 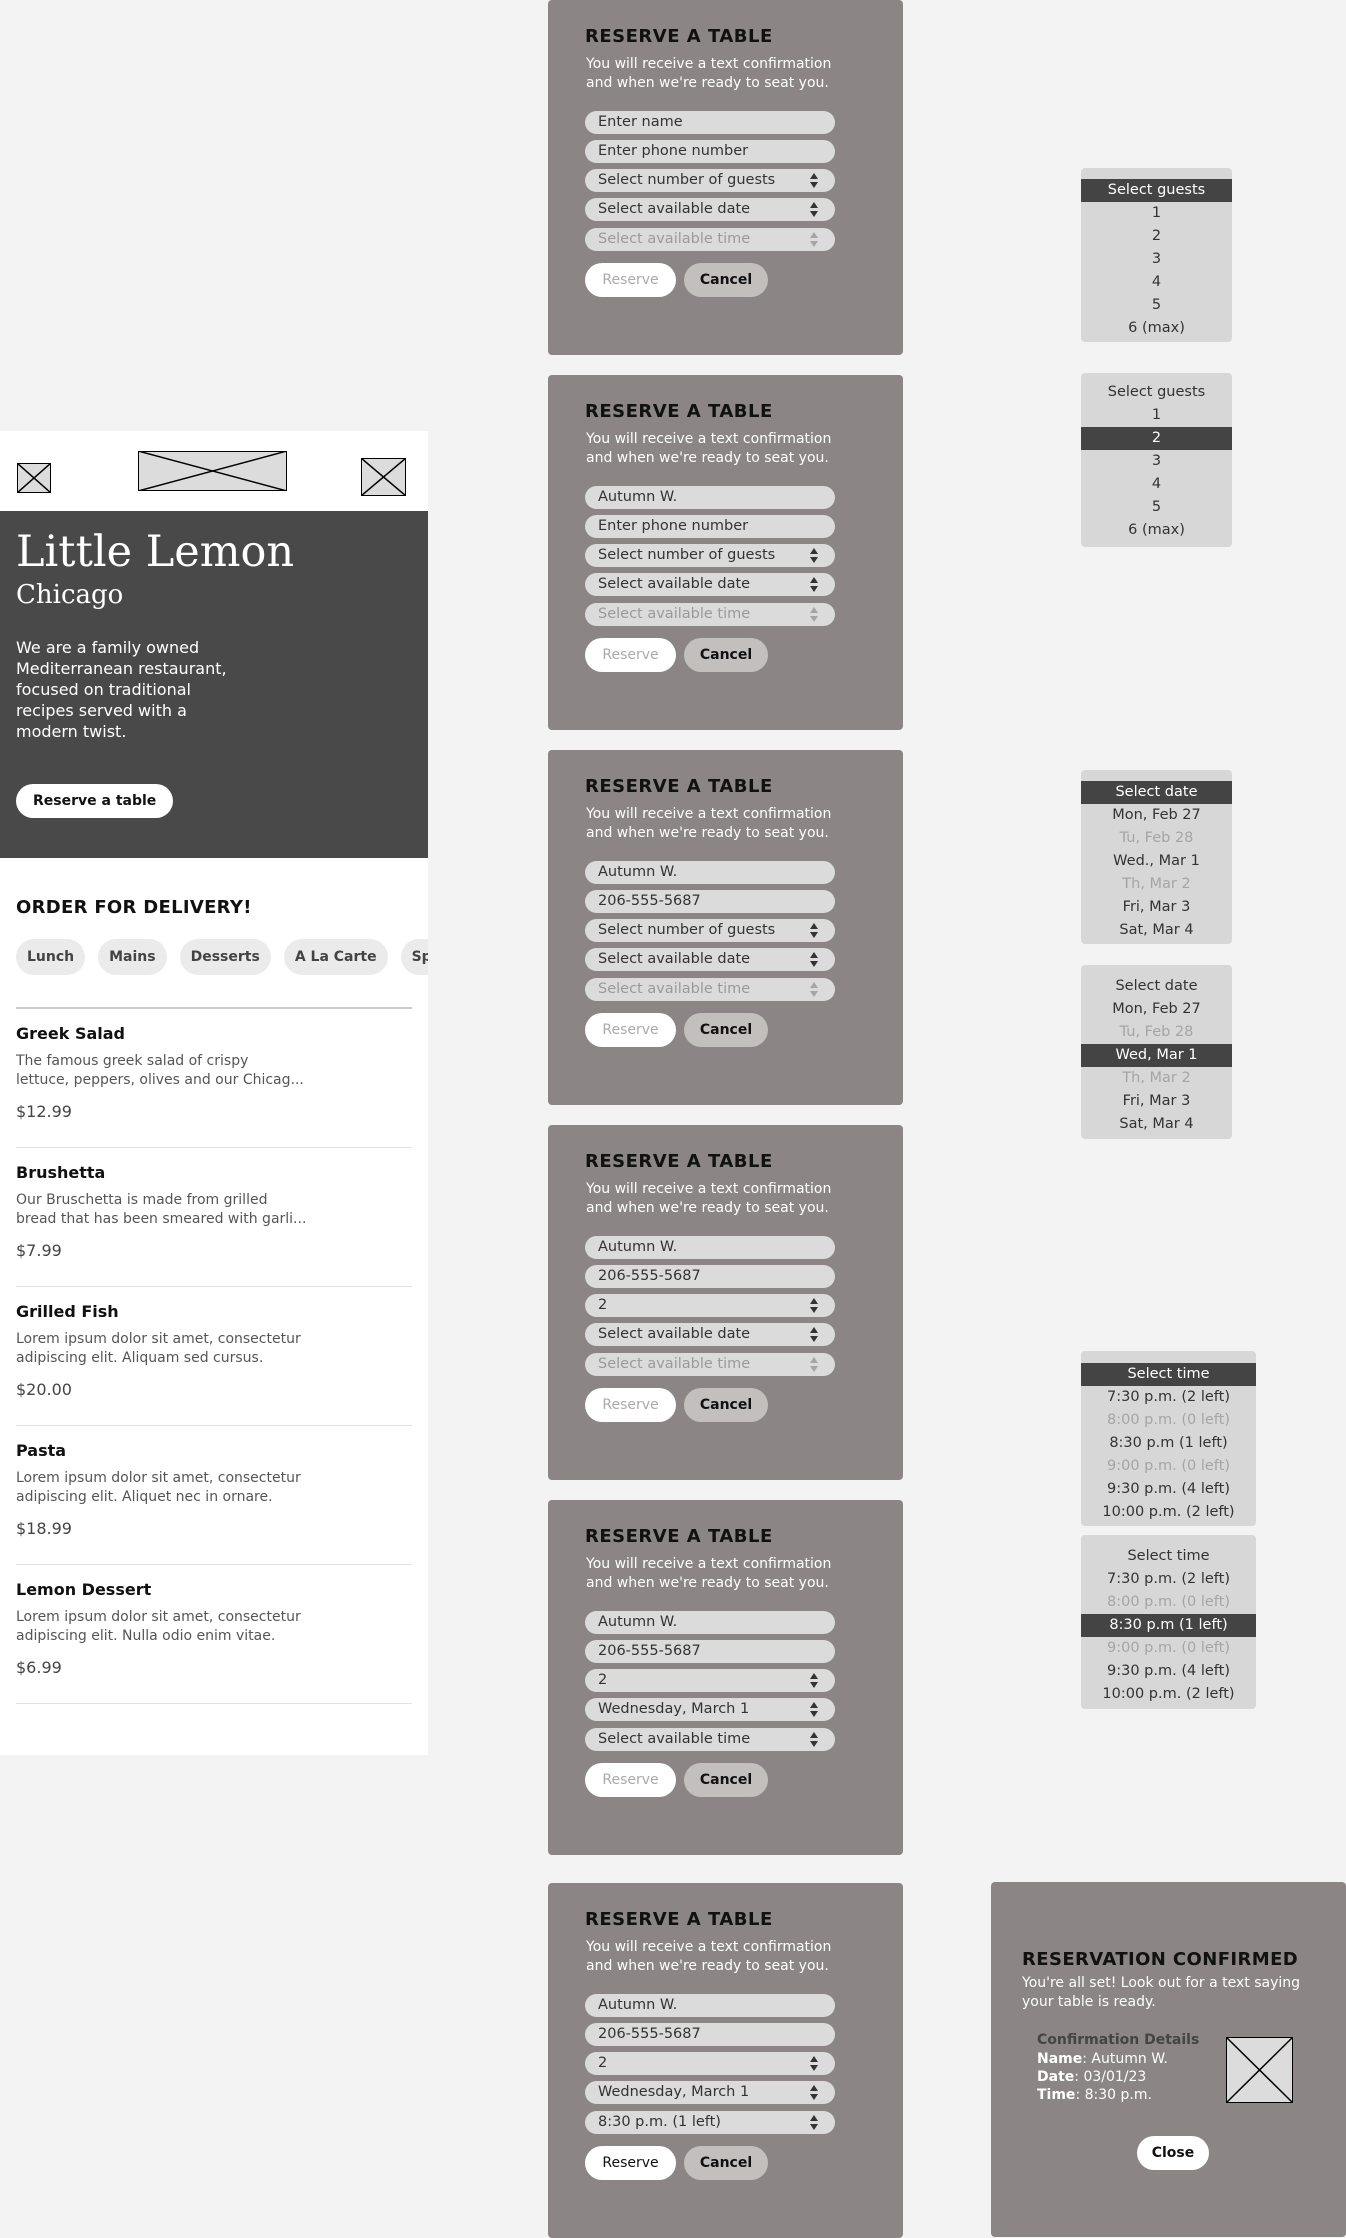 What do you see at coordinates (51, 957) in the screenshot?
I see `category-chip-lunch: Lunch` at bounding box center [51, 957].